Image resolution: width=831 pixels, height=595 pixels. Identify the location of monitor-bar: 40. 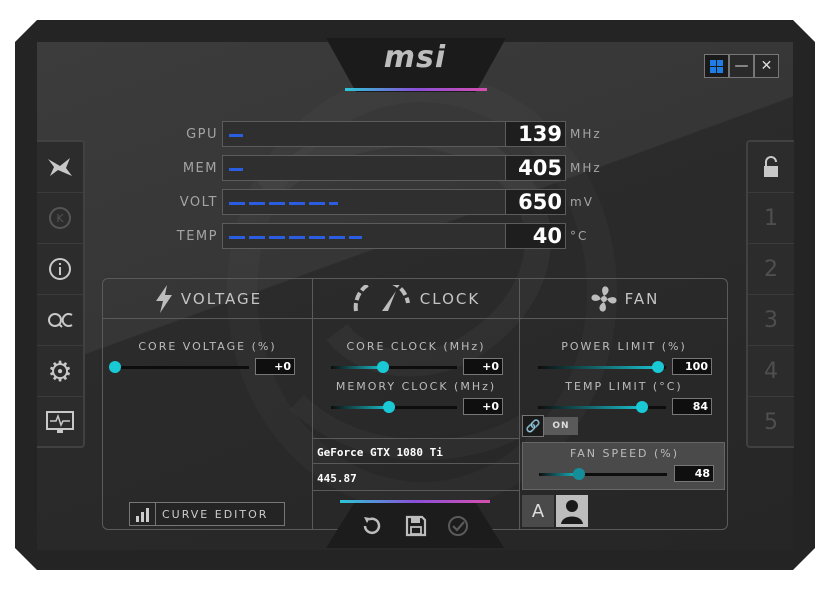
(394, 236).